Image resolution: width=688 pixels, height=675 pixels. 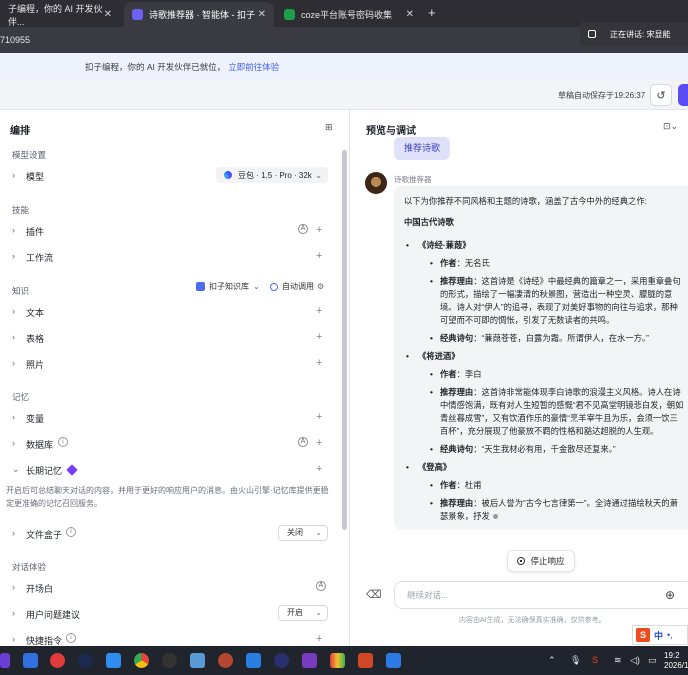 What do you see at coordinates (661, 95) in the screenshot?
I see `history-icon: ↺` at bounding box center [661, 95].